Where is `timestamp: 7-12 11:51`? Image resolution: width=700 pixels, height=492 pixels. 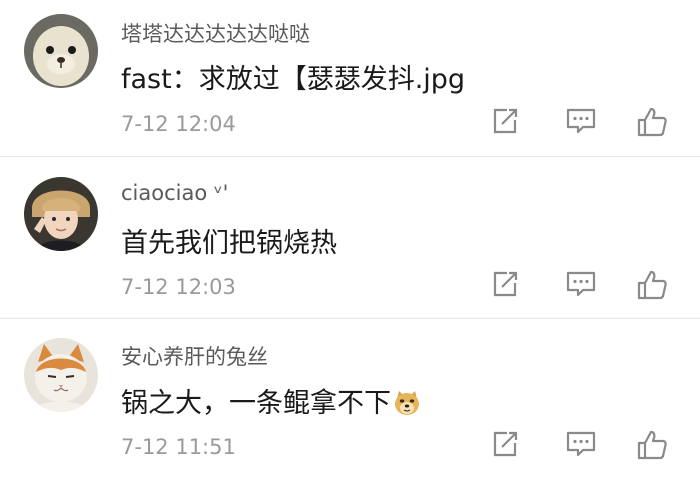 timestamp: 7-12 11:51 is located at coordinates (178, 447).